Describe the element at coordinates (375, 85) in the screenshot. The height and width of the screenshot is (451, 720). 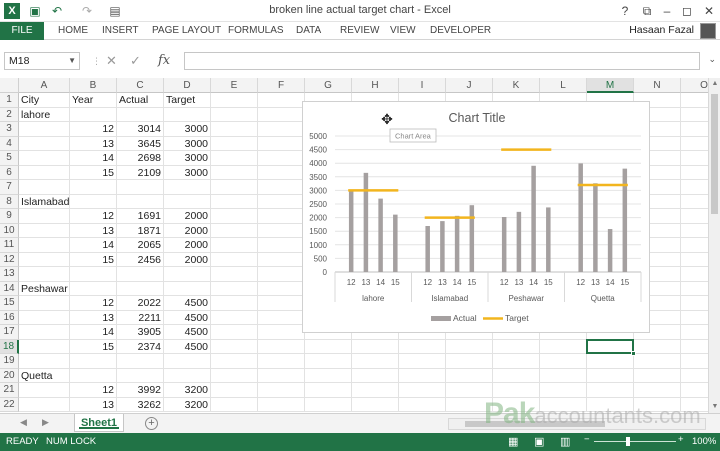
I see `column-header-h: H` at that location.